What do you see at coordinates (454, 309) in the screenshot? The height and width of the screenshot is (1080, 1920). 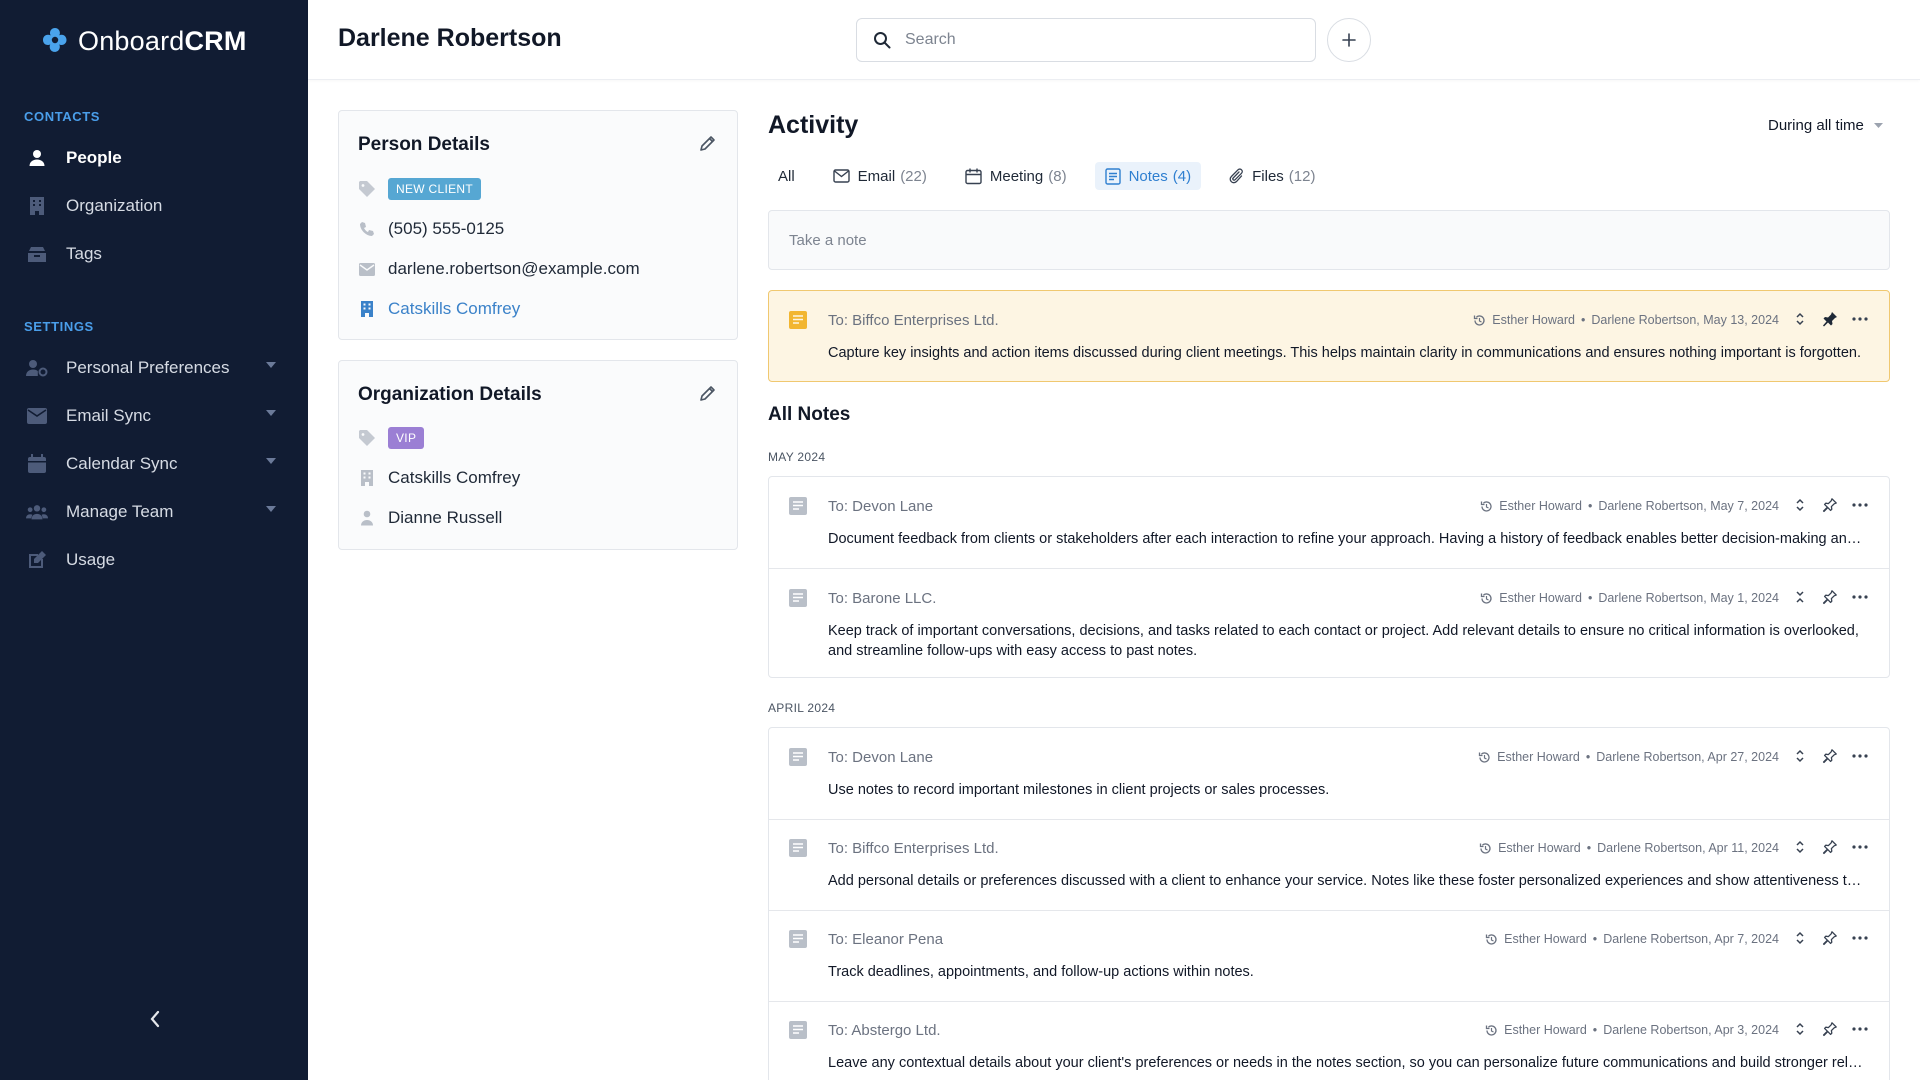 I see `company-link: Catskills Comfrey` at bounding box center [454, 309].